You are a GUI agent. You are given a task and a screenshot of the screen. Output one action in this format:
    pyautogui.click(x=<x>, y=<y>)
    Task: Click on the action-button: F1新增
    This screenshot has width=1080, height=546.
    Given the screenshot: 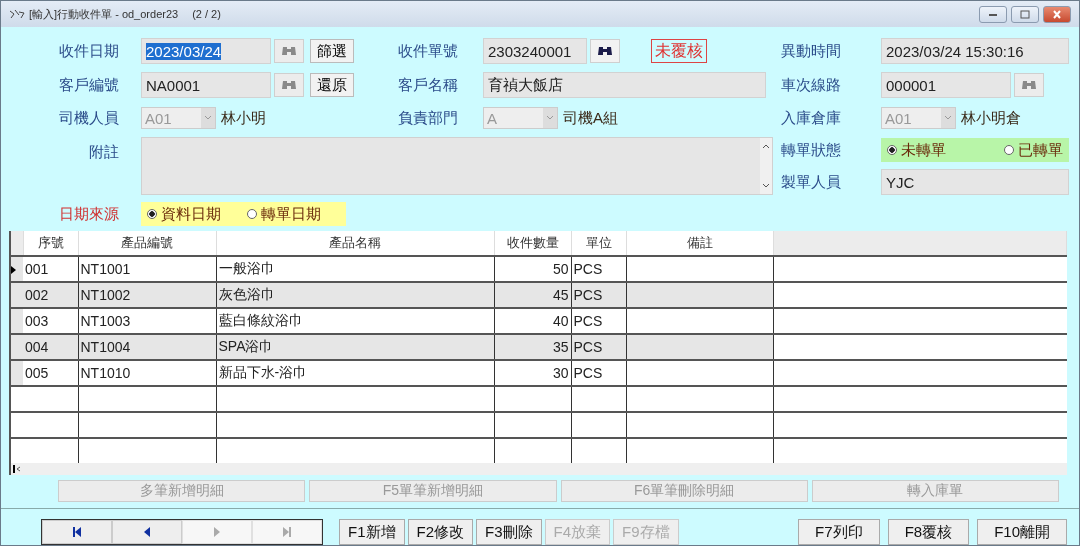 What is the action you would take?
    pyautogui.click(x=372, y=532)
    